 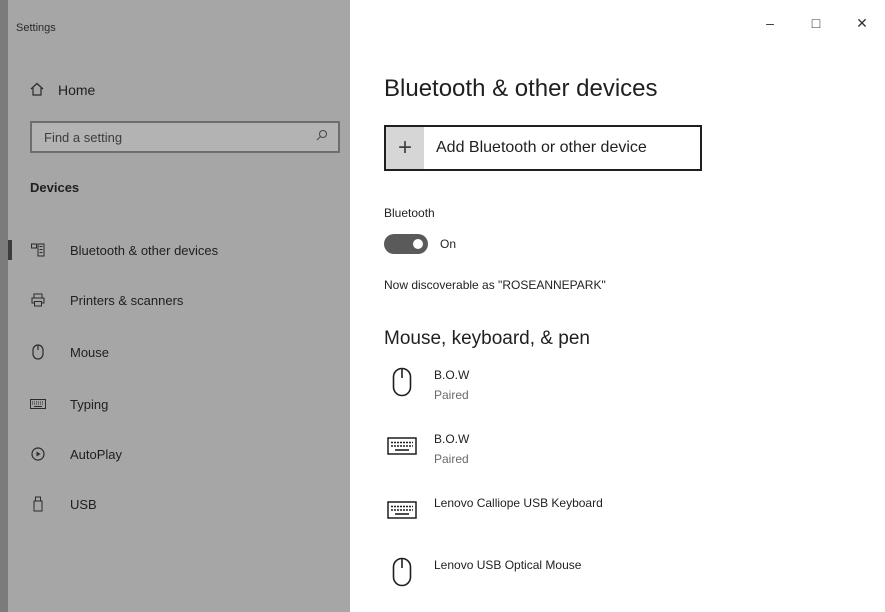 I want to click on app-title: Settings, so click(x=36, y=28).